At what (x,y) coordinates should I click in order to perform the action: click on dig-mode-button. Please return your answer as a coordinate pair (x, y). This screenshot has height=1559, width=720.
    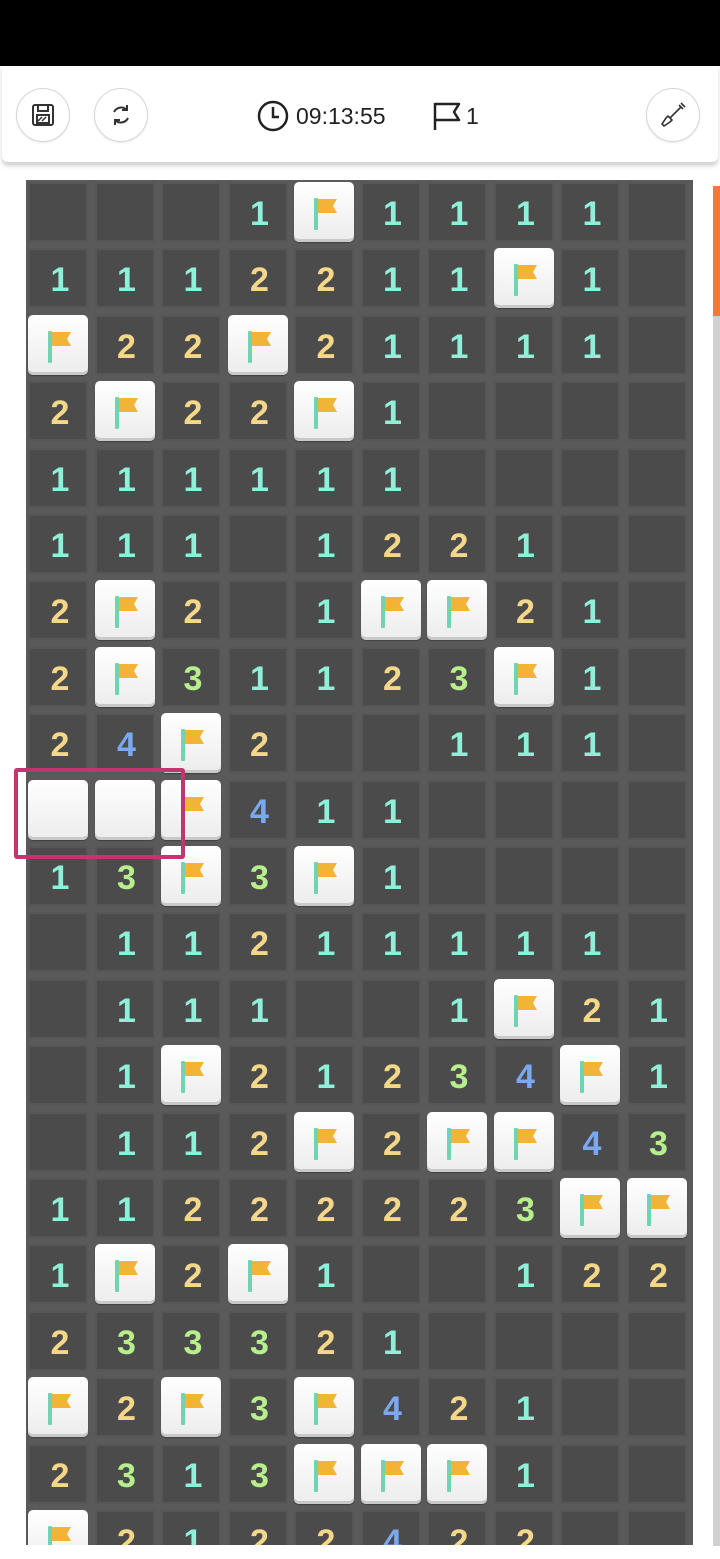
    Looking at the image, I should click on (673, 115).